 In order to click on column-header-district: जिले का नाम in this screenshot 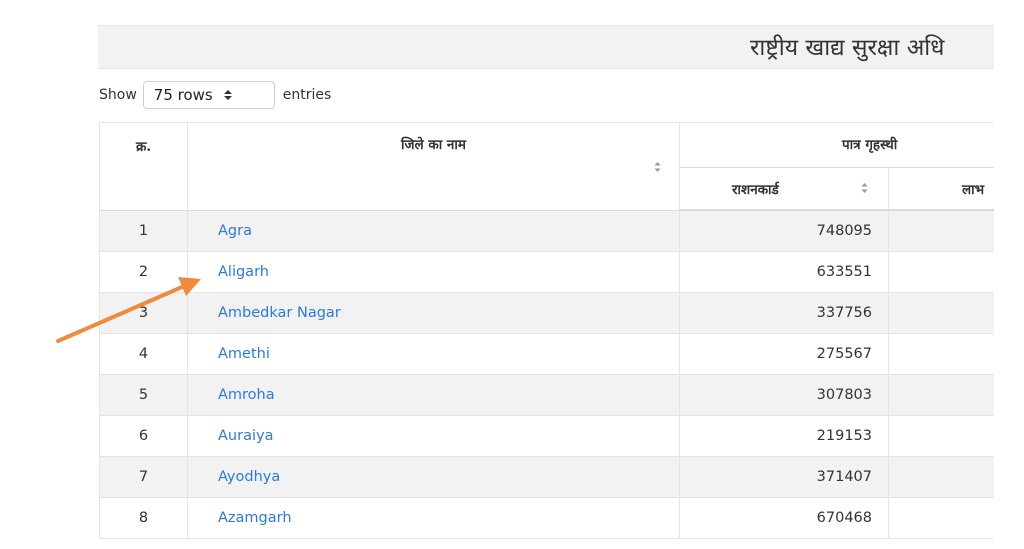, I will do `click(433, 166)`.